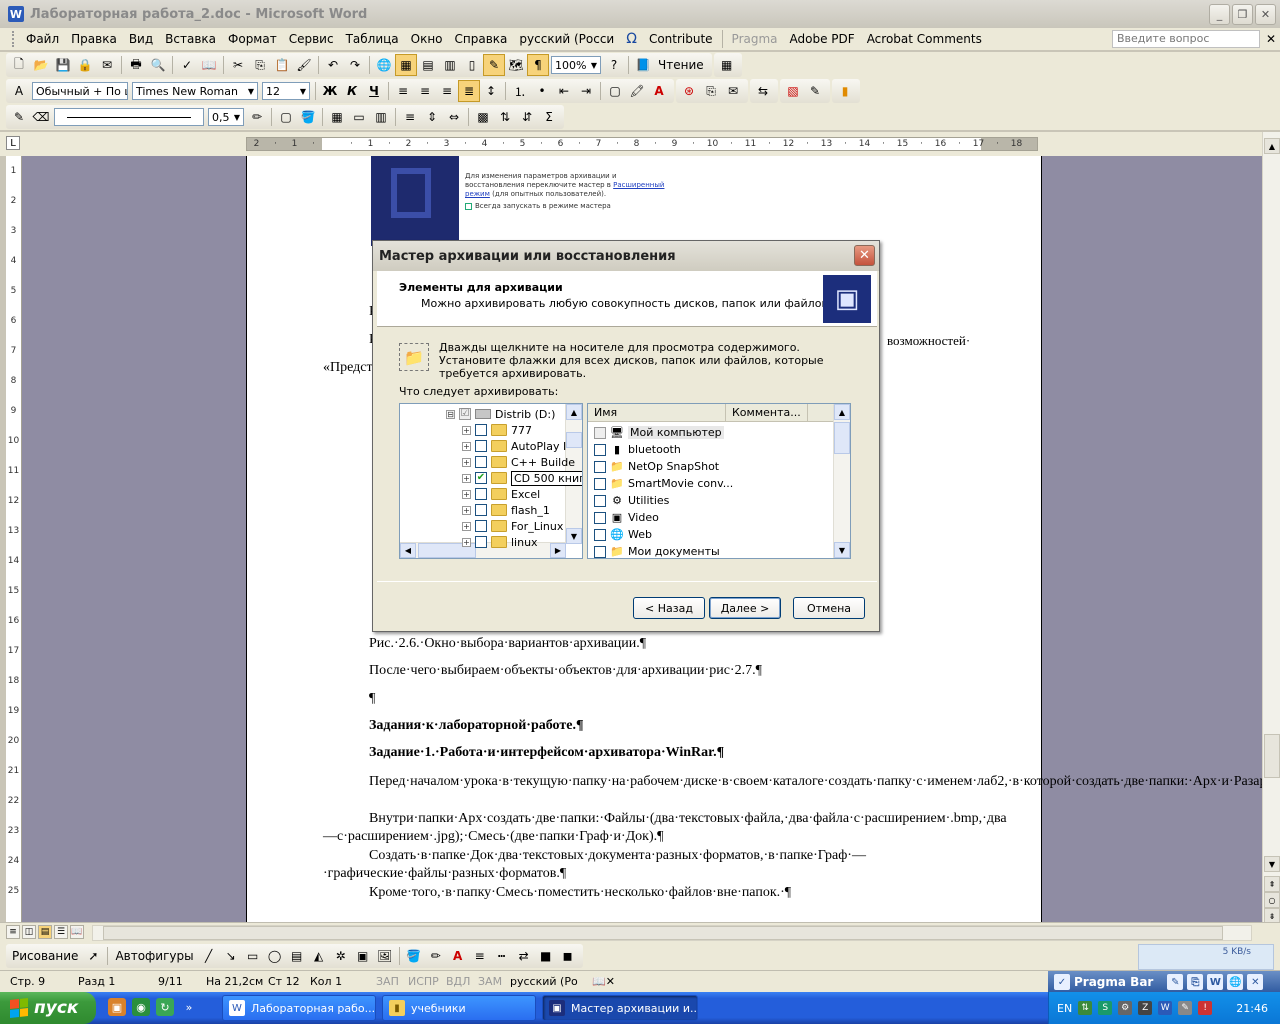 This screenshot has height=1024, width=1280. I want to click on menu-contribute: Contribute, so click(681, 39).